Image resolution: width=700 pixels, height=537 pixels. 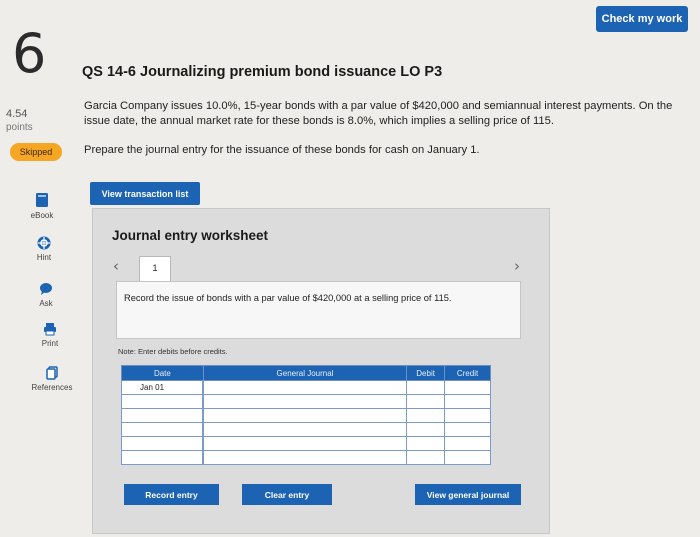 I want to click on check-my-work-button: Check my work, so click(x=642, y=19).